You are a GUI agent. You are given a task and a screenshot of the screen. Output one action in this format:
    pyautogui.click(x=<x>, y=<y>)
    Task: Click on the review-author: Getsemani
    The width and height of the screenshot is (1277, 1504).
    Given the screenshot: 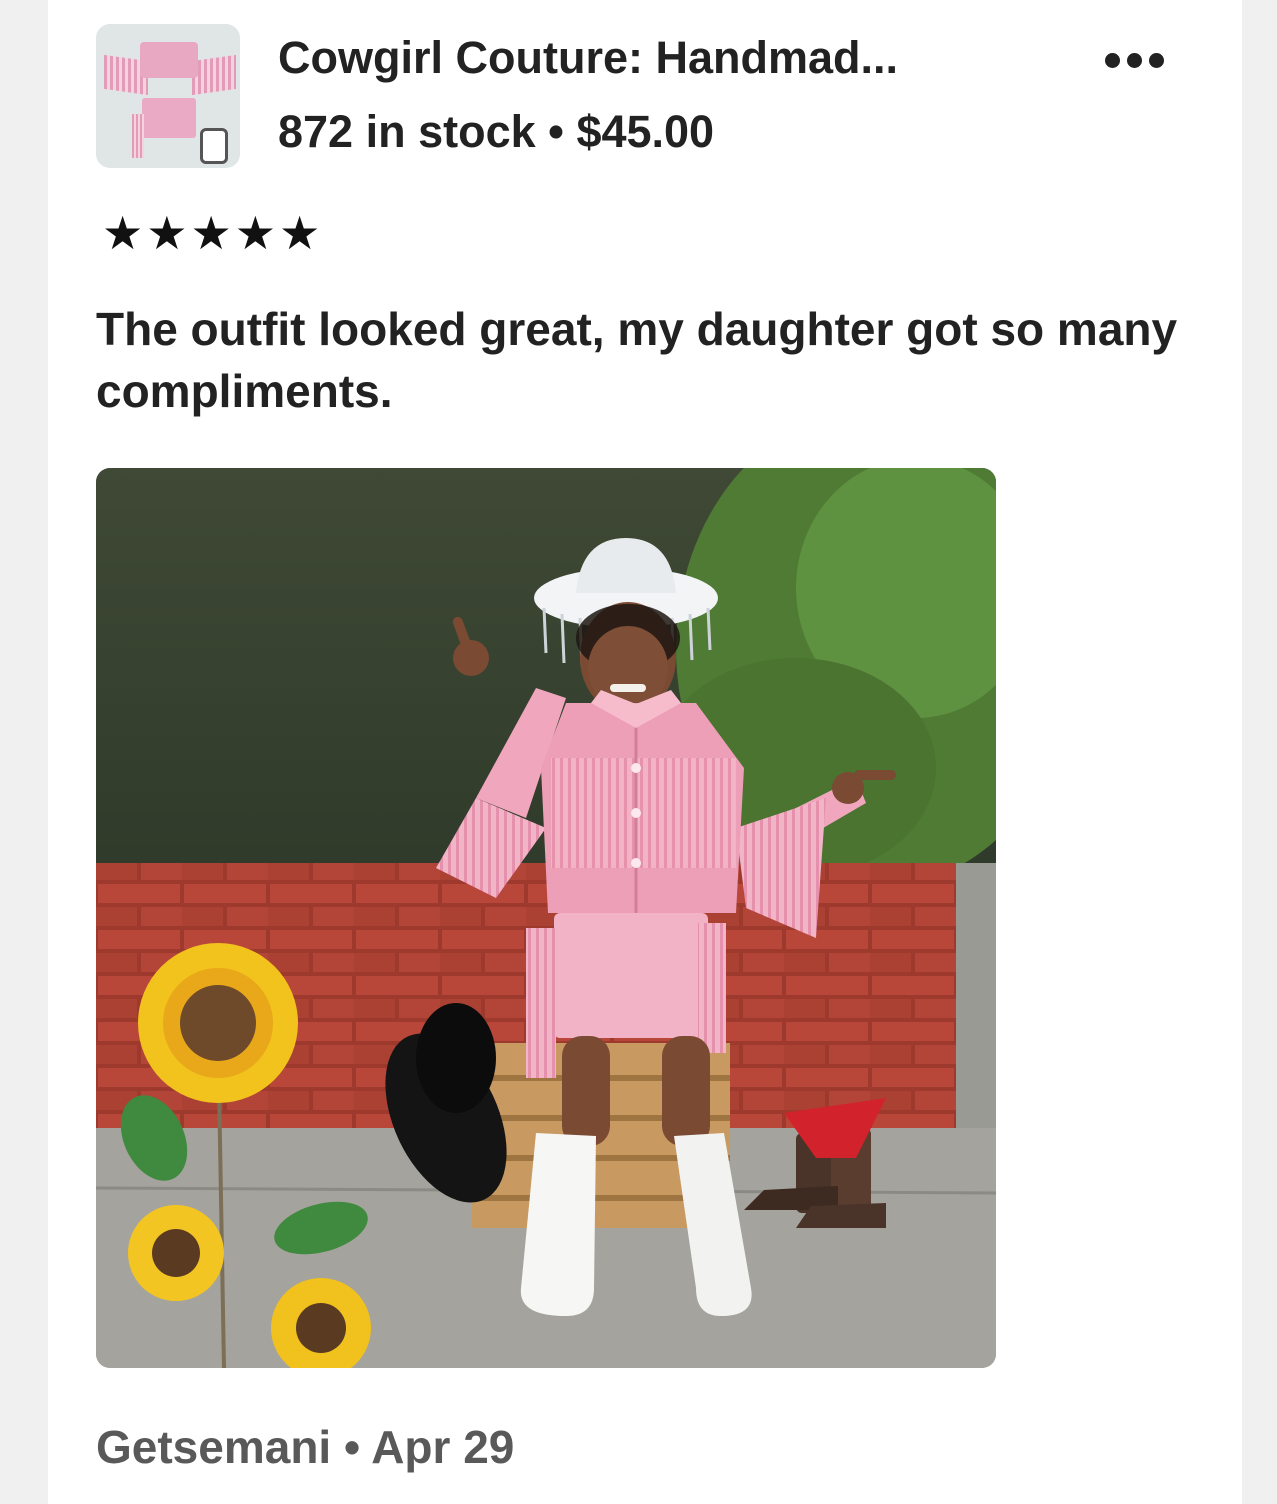 What is the action you would take?
    pyautogui.click(x=213, y=1447)
    